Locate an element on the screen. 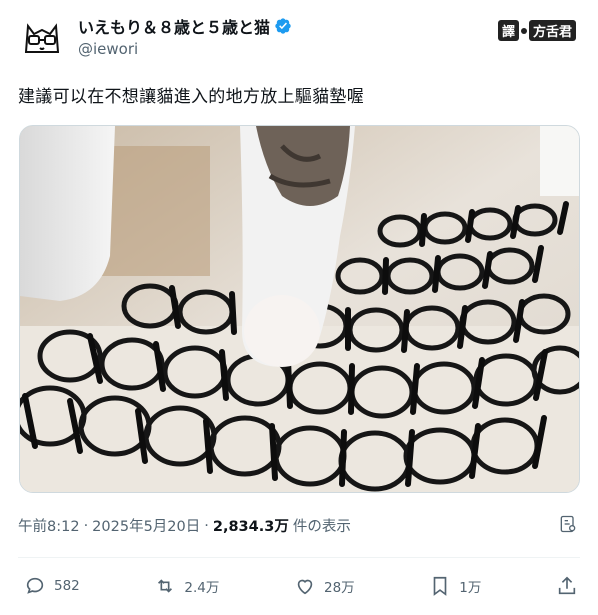 Image resolution: width=598 pixels, height=615 pixels. tweet-header: いえもり＆８歳と５歳と猫 @iewori 譯 方舌君 is located at coordinates (299, 36).